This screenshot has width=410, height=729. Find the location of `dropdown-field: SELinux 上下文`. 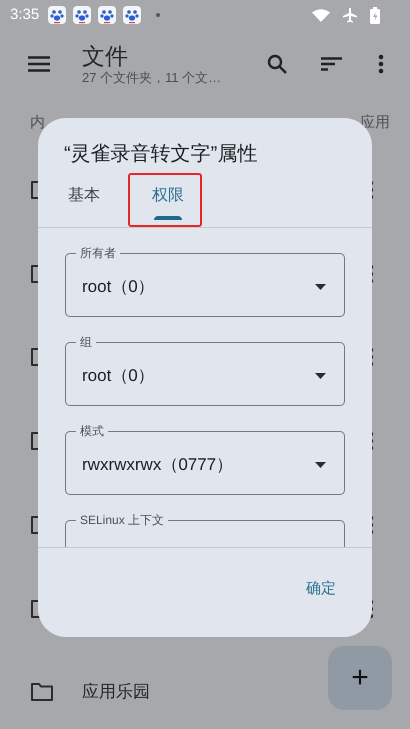

dropdown-field: SELinux 上下文 is located at coordinates (205, 529).